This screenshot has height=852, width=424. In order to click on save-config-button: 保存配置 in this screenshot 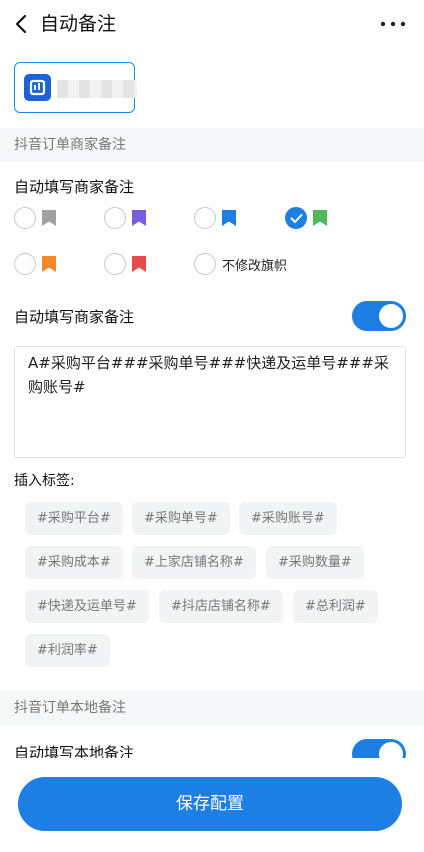, I will do `click(210, 804)`.